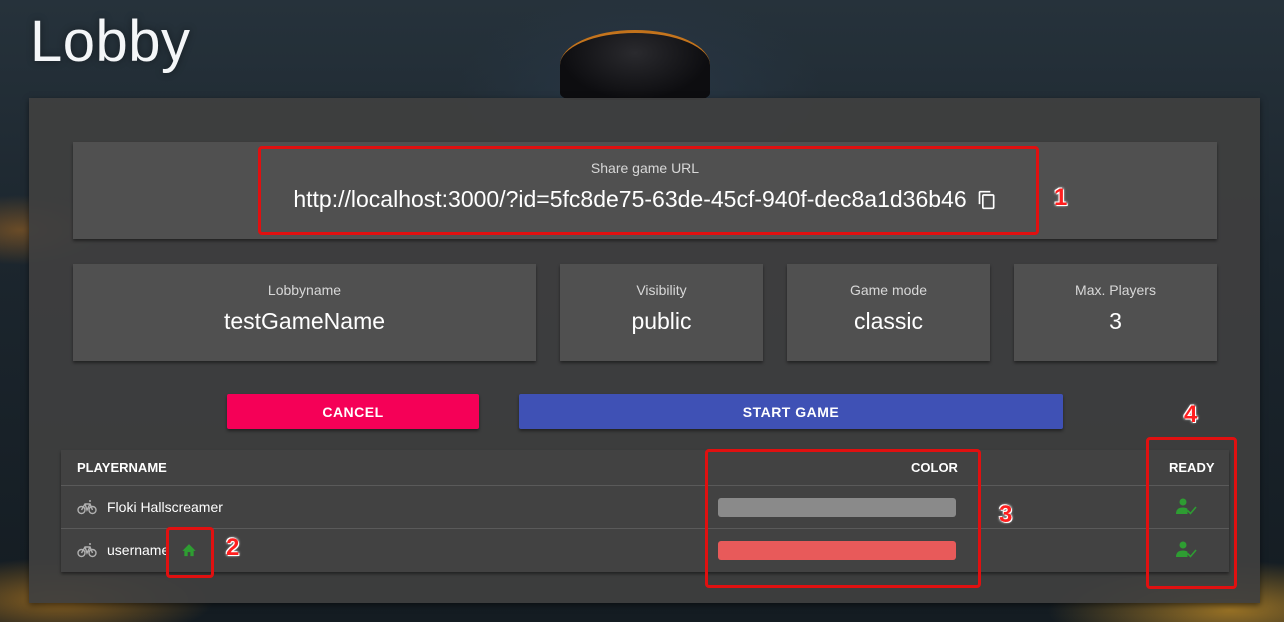 The height and width of the screenshot is (622, 1284). What do you see at coordinates (304, 290) in the screenshot?
I see `lobbyname-label: Lobbyname` at bounding box center [304, 290].